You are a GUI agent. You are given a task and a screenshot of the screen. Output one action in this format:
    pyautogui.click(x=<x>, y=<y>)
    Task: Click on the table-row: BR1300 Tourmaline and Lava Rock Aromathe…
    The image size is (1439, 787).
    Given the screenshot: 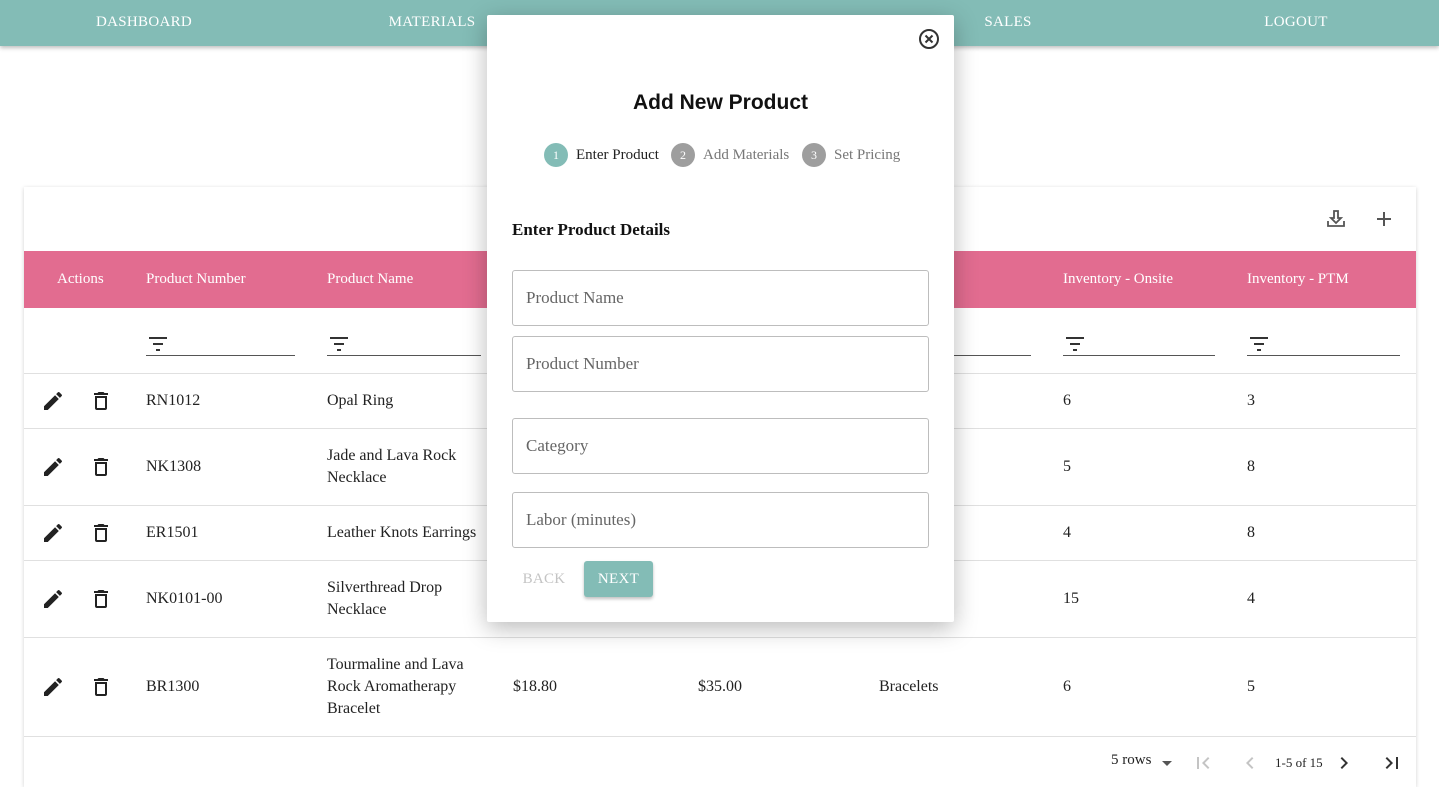 What is the action you would take?
    pyautogui.click(x=720, y=687)
    